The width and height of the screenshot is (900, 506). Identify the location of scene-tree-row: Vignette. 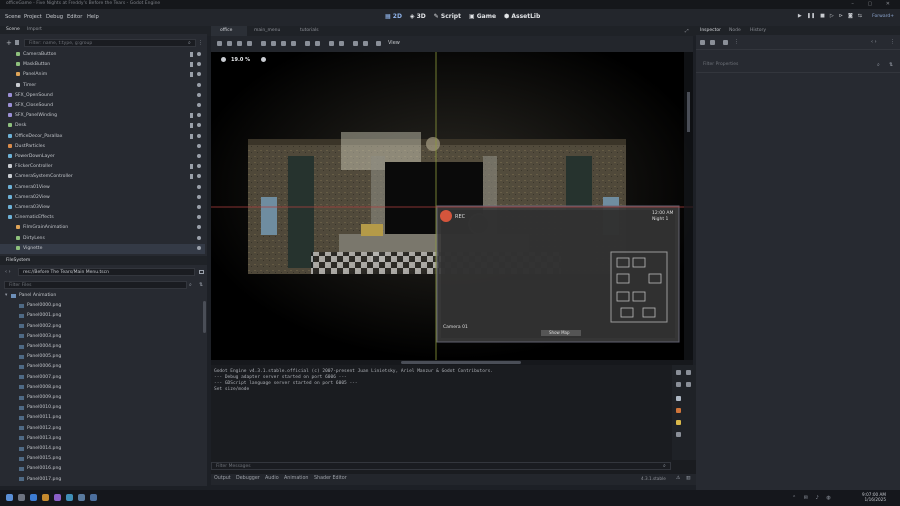
(102, 248).